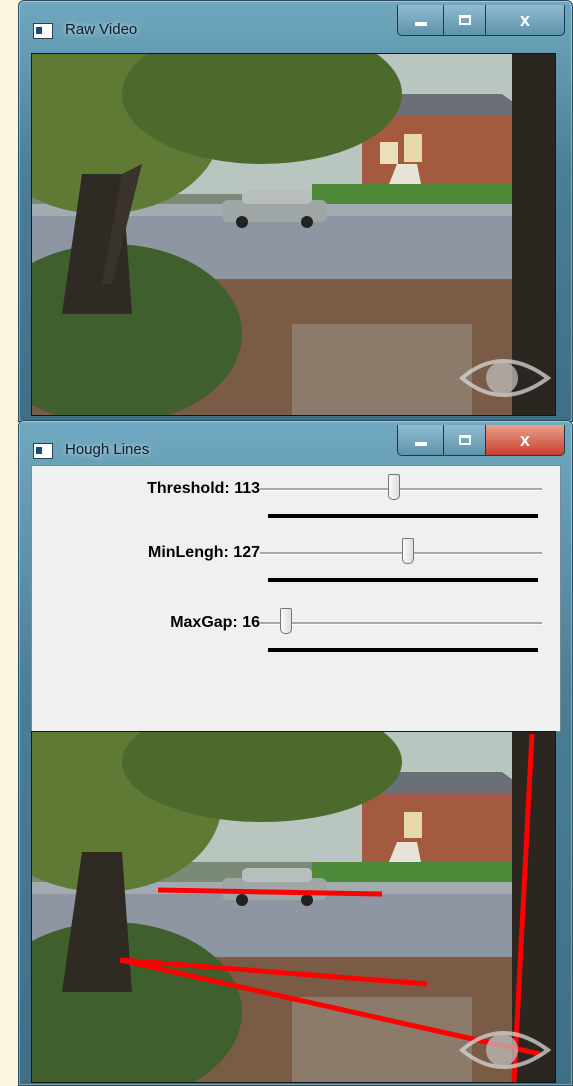 Image resolution: width=573 pixels, height=1086 pixels. What do you see at coordinates (101, 29) in the screenshot?
I see `window-title: Raw Video` at bounding box center [101, 29].